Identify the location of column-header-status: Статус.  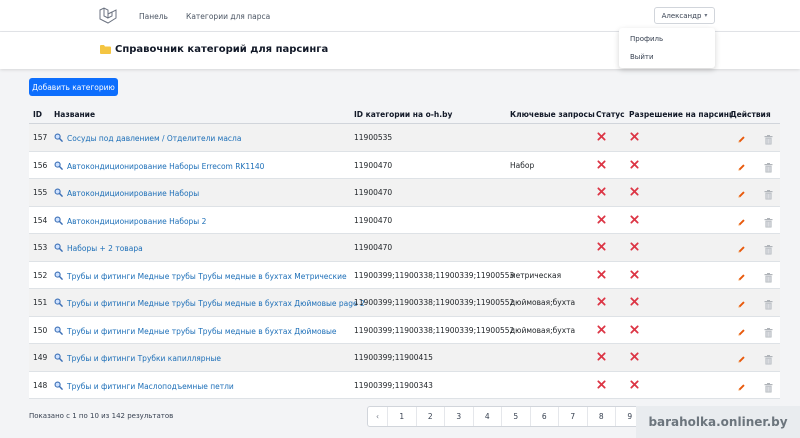
(610, 114).